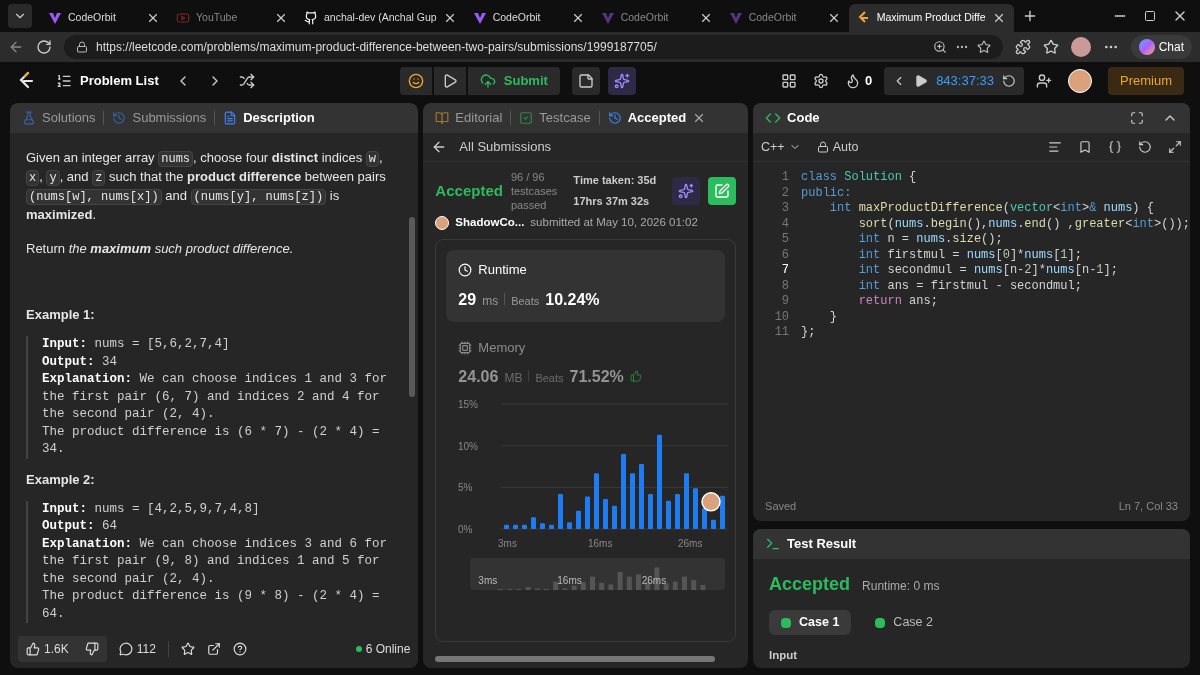 The image size is (1200, 675). What do you see at coordinates (213, 649) in the screenshot?
I see `share-icon` at bounding box center [213, 649].